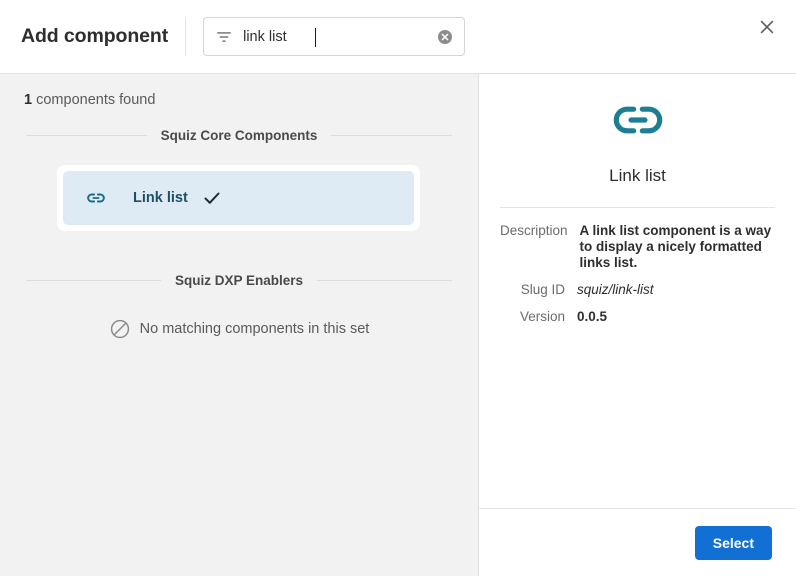 The height and width of the screenshot is (576, 796). I want to click on section-header-core: Squiz Core Components, so click(239, 135).